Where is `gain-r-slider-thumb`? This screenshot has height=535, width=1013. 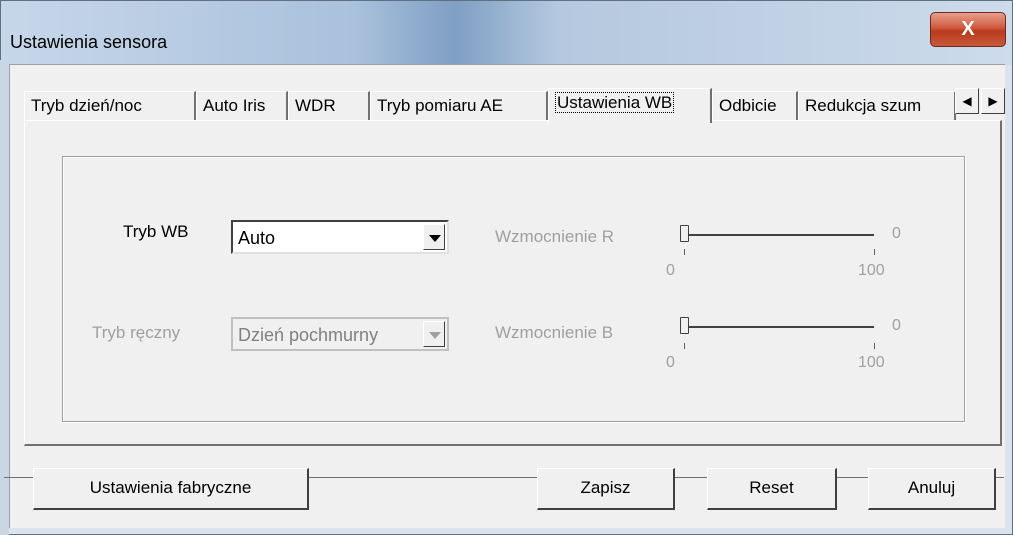 gain-r-slider-thumb is located at coordinates (684, 233).